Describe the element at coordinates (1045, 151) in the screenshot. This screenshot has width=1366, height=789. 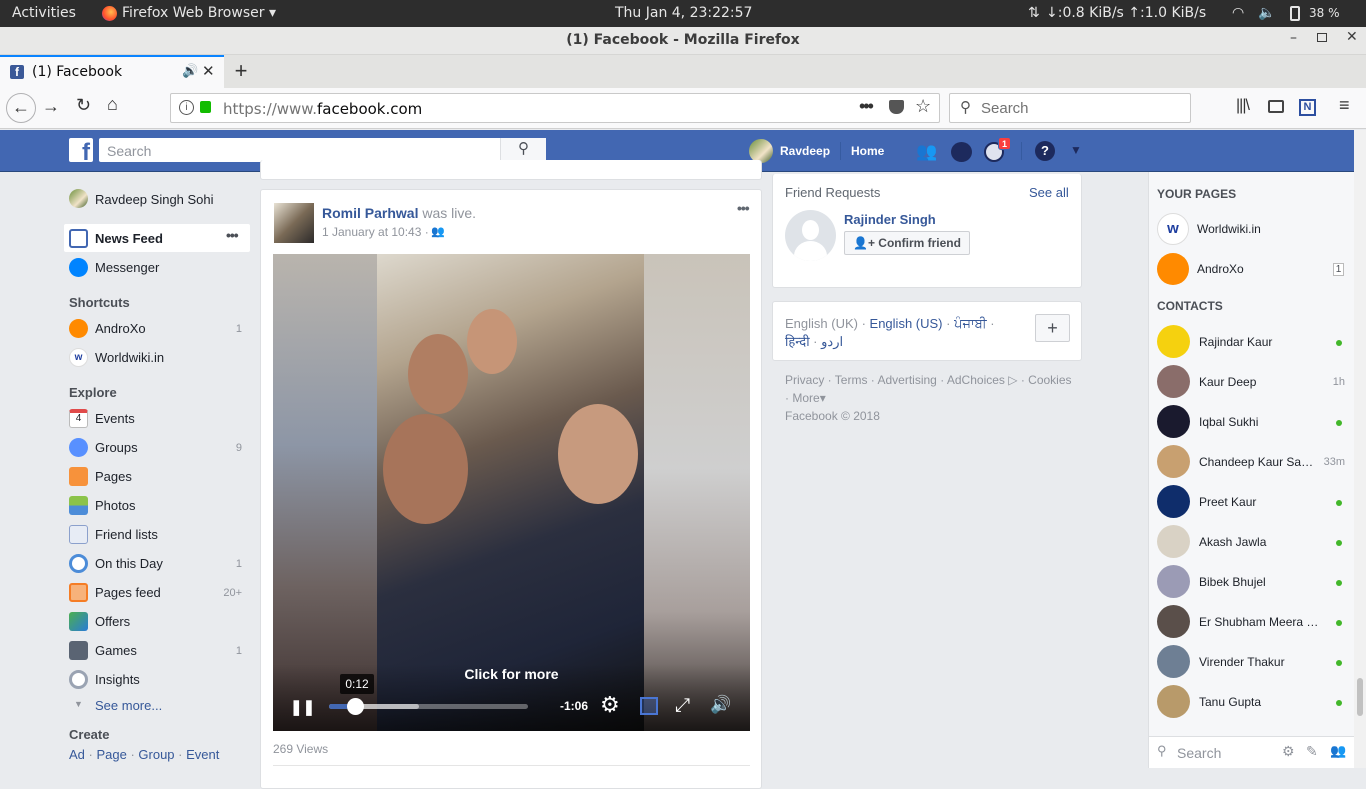
I see `help-icon: ?` at that location.